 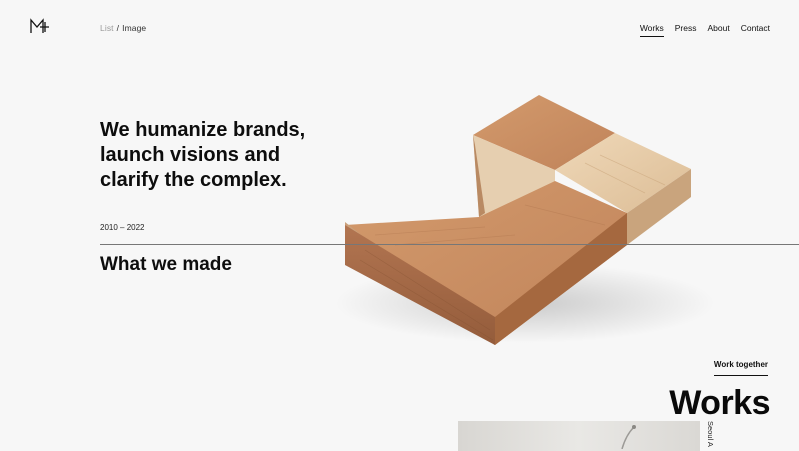 What do you see at coordinates (107, 28) in the screenshot?
I see `breadcrumb-list-link: List` at bounding box center [107, 28].